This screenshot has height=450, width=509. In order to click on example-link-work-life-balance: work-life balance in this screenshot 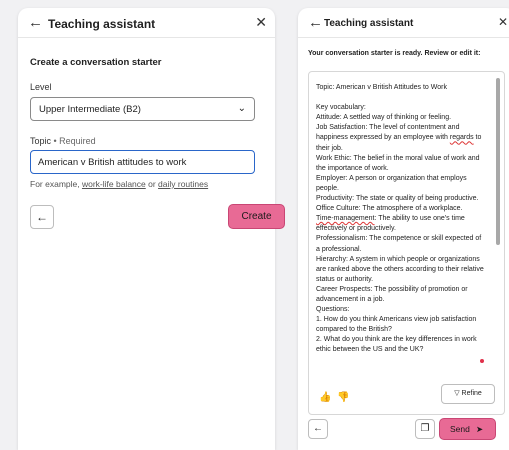, I will do `click(114, 184)`.